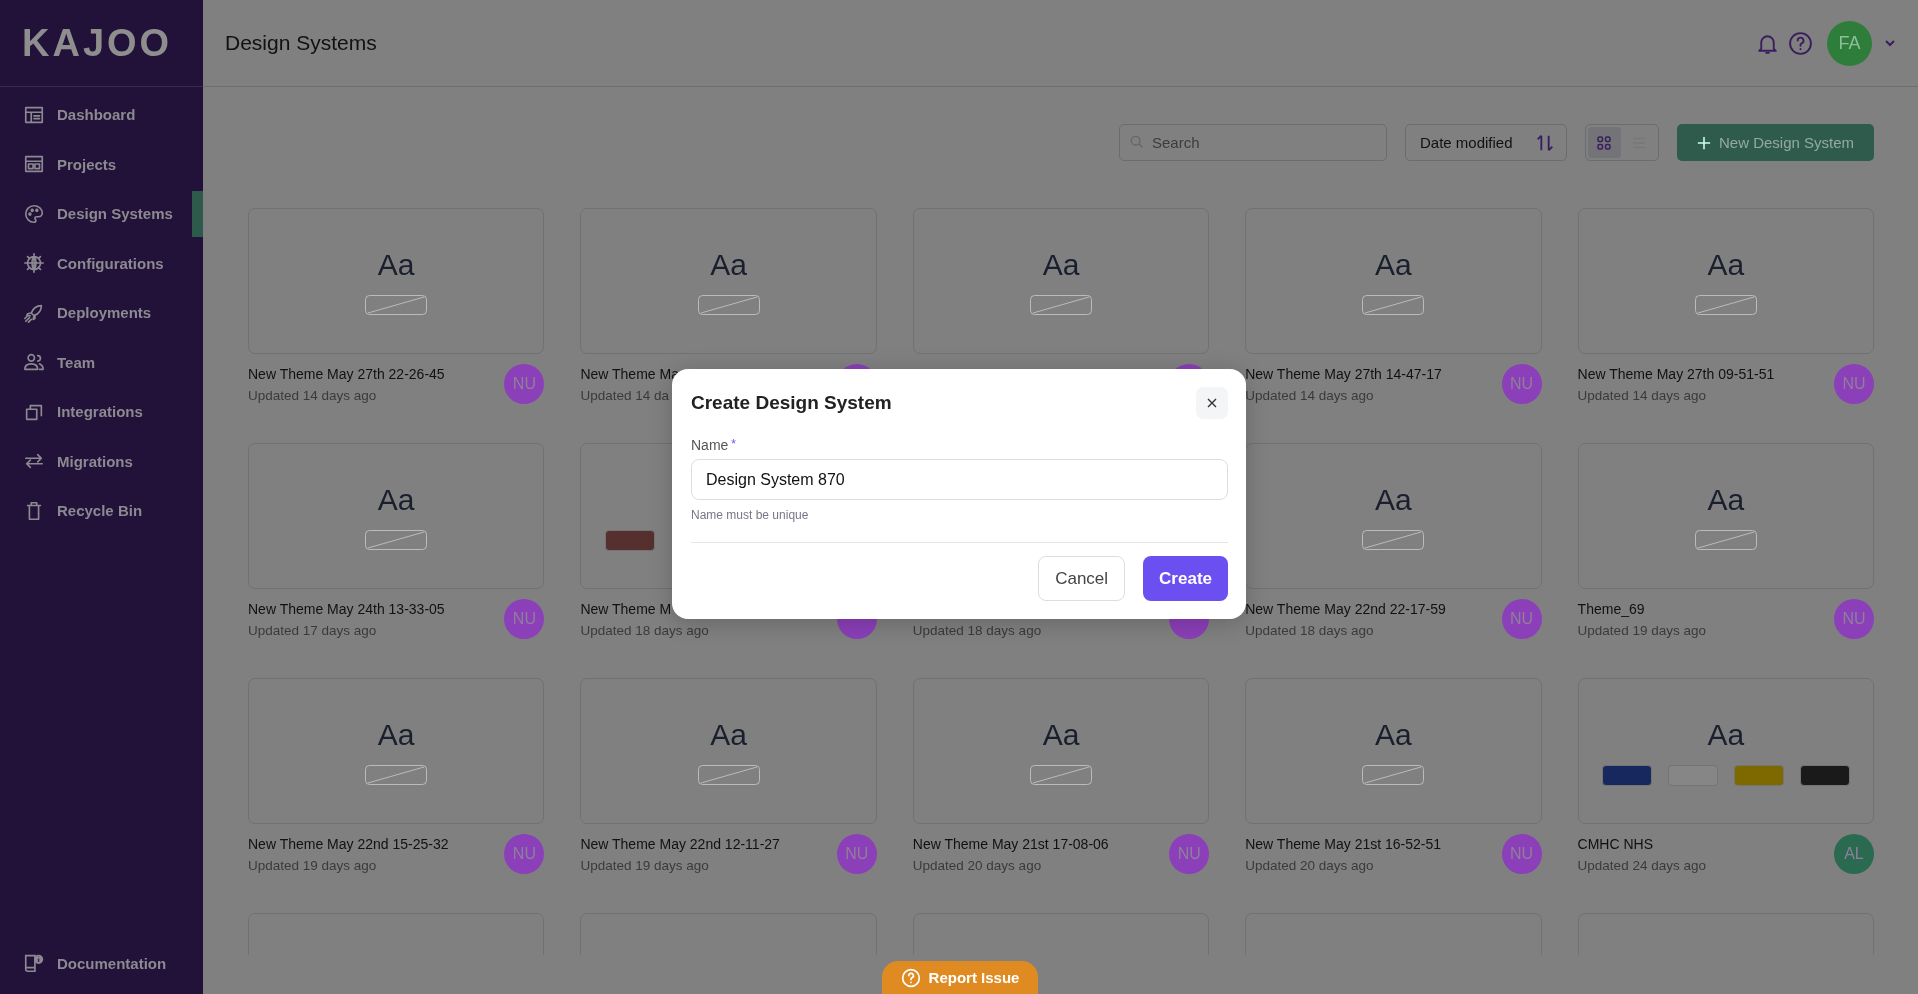 This screenshot has height=994, width=1918. I want to click on cancel-button: Cancel, so click(1082, 578).